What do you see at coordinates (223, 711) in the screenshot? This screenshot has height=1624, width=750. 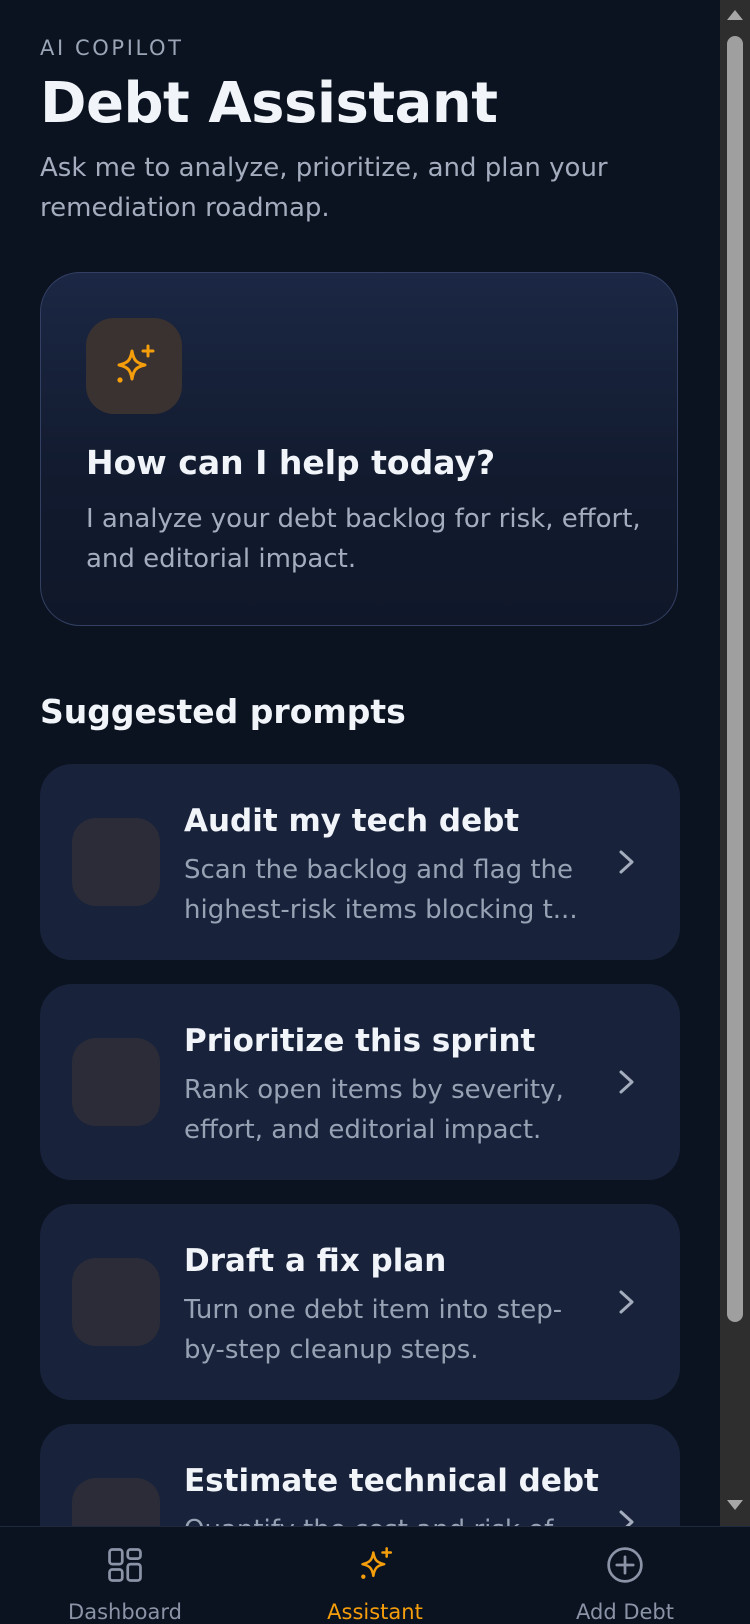 I see `suggested-prompts-heading: Suggested prompts` at bounding box center [223, 711].